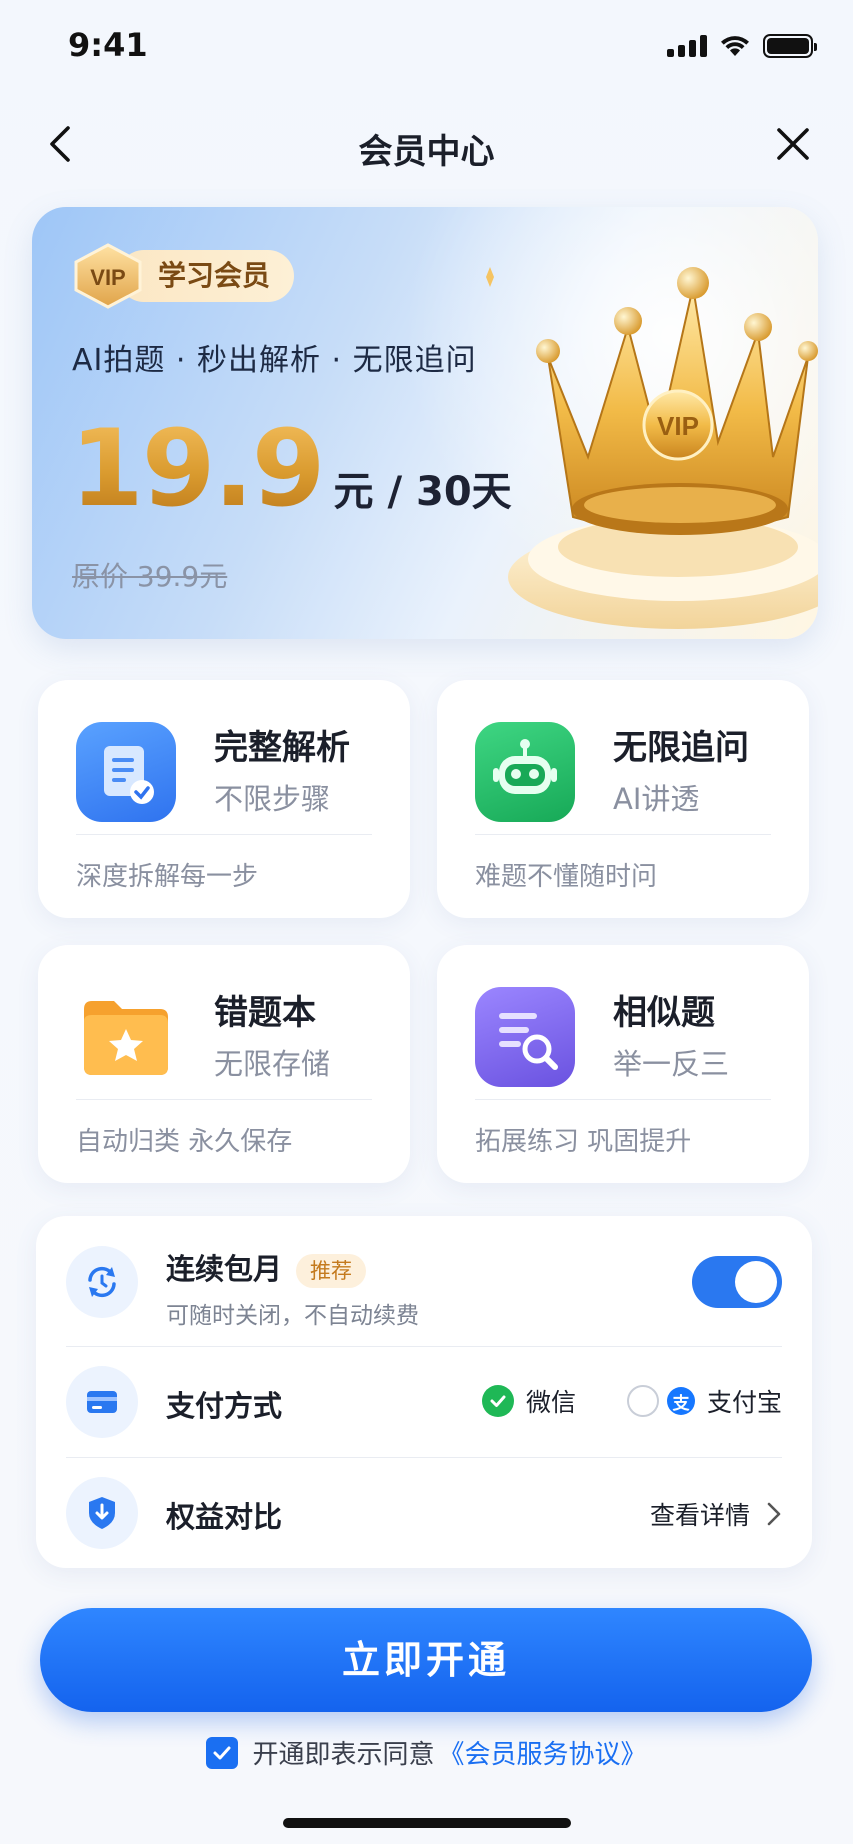  What do you see at coordinates (687, 46) in the screenshot?
I see `cellular-signal-icon` at bounding box center [687, 46].